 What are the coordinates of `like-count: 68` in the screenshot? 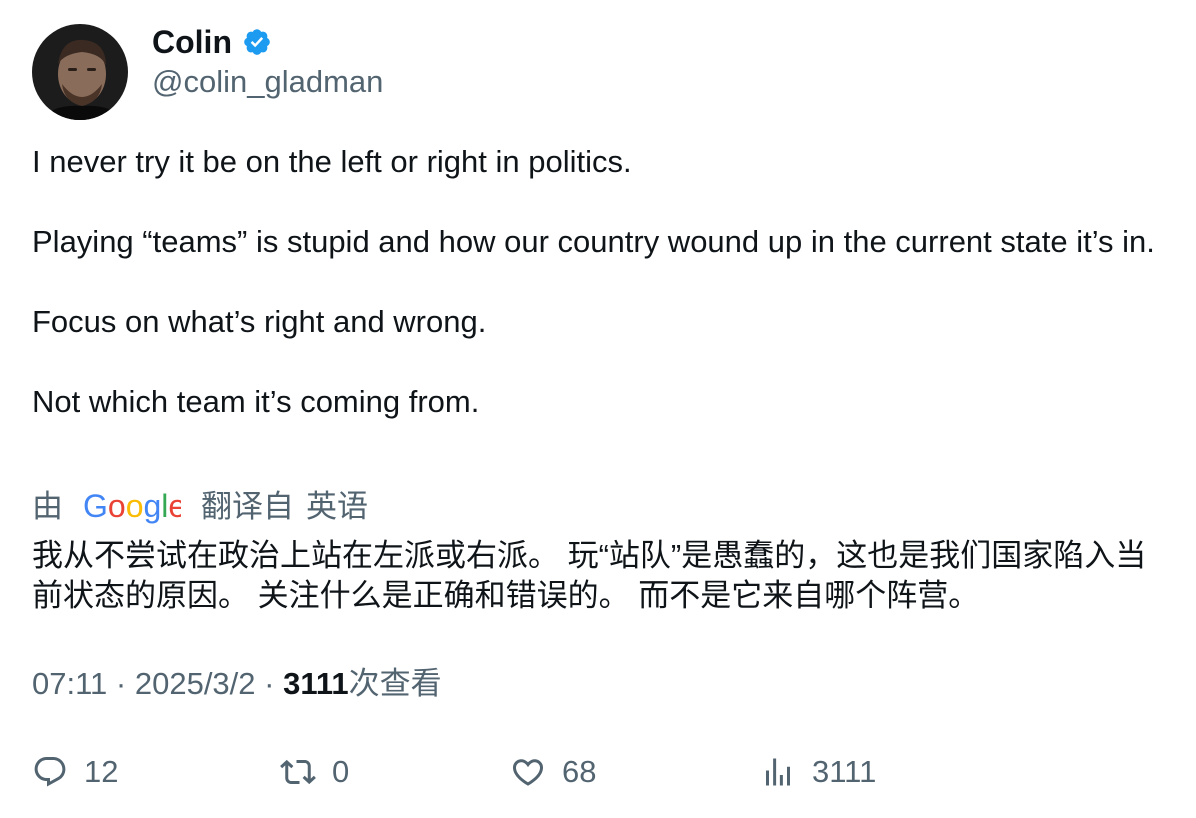 It's located at (579, 771).